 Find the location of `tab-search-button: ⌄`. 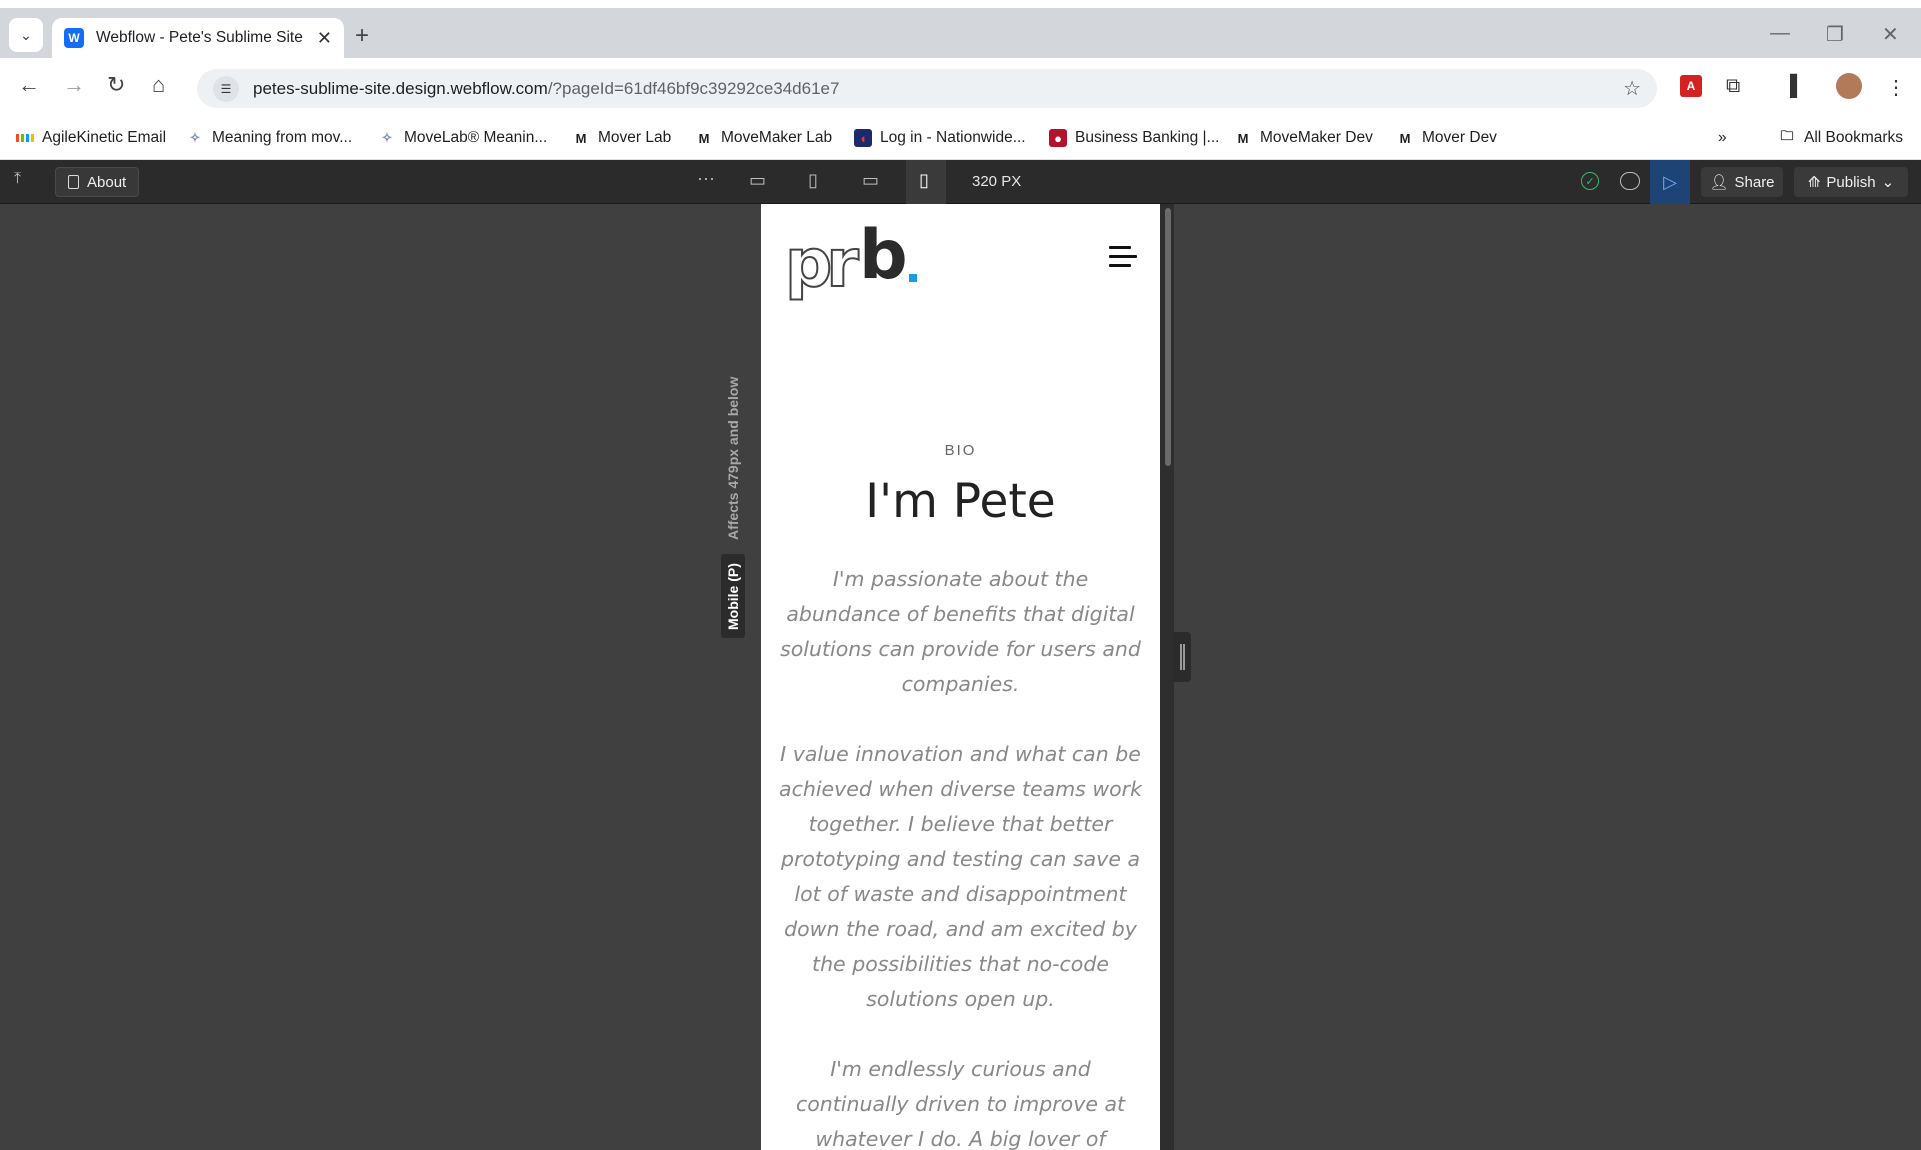

tab-search-button: ⌄ is located at coordinates (26, 35).